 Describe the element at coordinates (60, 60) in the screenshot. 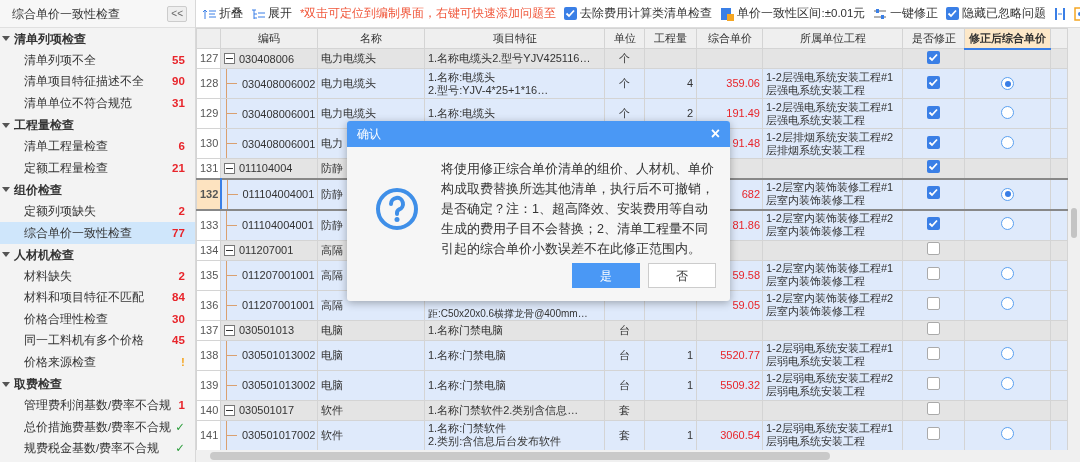

I see `item-label: 清单列项不全` at that location.